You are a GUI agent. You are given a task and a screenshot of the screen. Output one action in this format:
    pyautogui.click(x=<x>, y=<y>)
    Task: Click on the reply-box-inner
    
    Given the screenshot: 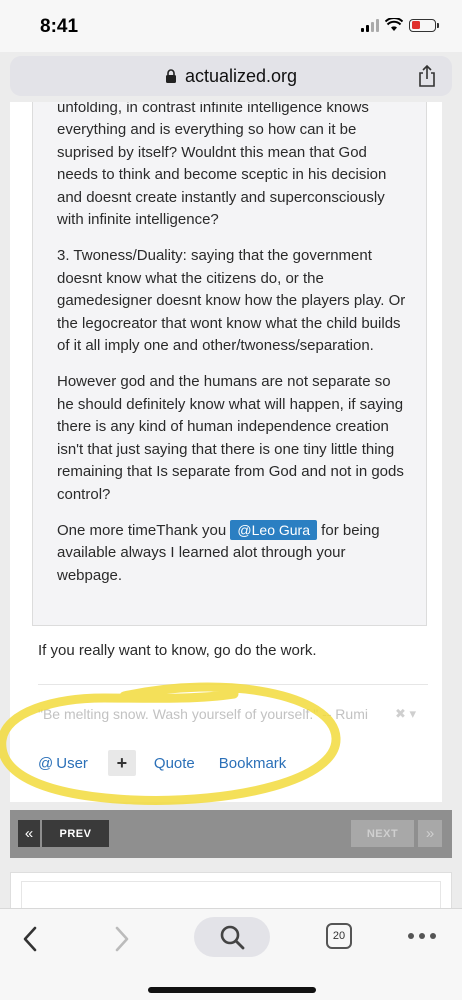 What is the action you would take?
    pyautogui.click(x=231, y=894)
    